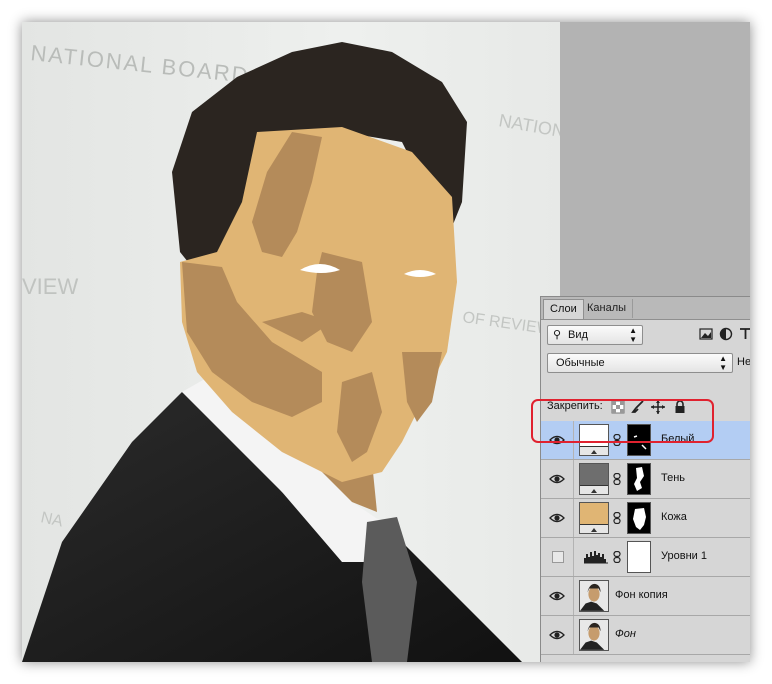 The image size is (772, 684). What do you see at coordinates (743, 362) in the screenshot?
I see `opacity-label: Не` at bounding box center [743, 362].